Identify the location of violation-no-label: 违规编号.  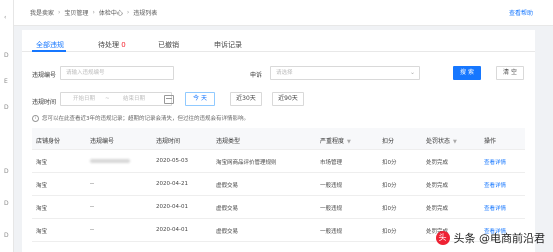
(44, 75).